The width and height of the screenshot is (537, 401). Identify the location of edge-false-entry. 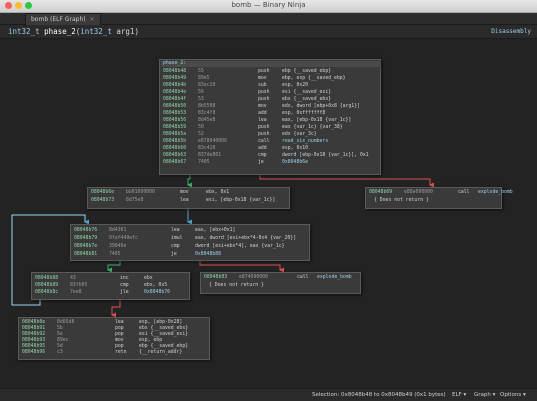
(346, 181).